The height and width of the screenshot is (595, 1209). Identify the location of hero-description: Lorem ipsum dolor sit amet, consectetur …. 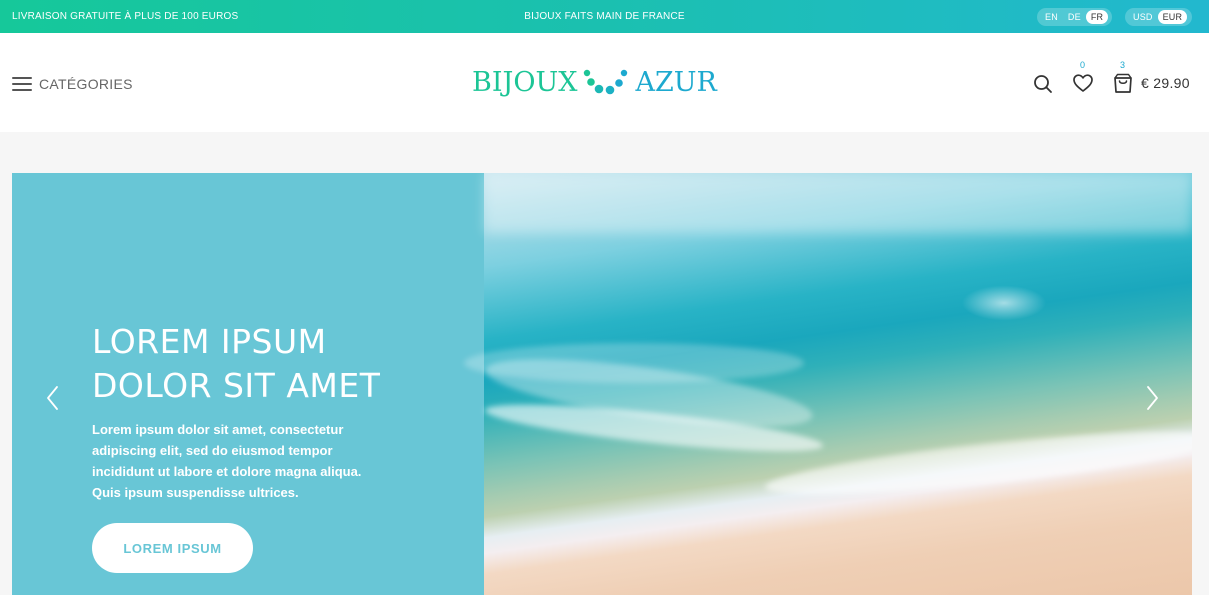
(227, 461).